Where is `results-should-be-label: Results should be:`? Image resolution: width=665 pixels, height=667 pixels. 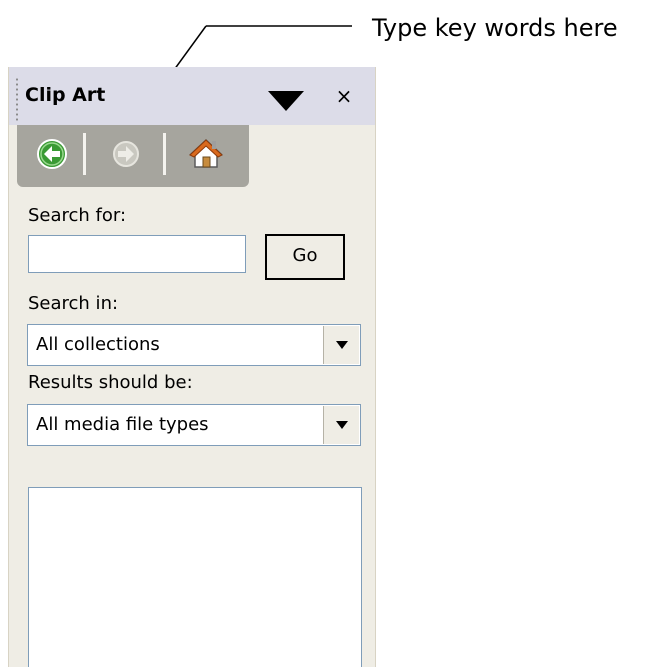 results-should-be-label: Results should be: is located at coordinates (110, 382).